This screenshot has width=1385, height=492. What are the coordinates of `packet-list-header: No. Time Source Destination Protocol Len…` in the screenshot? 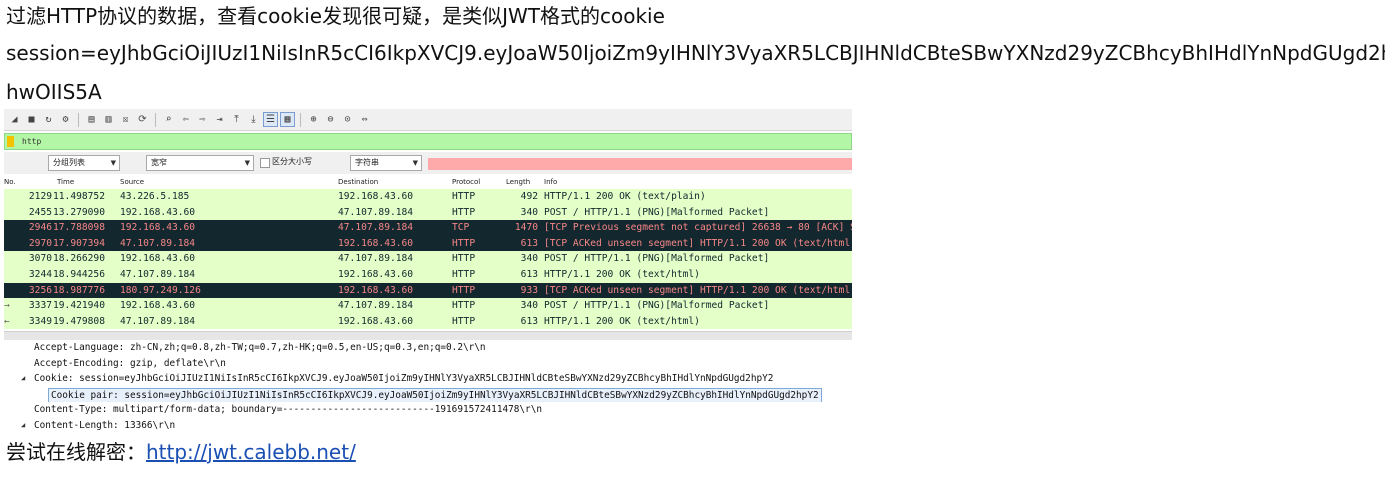 It's located at (428, 183).